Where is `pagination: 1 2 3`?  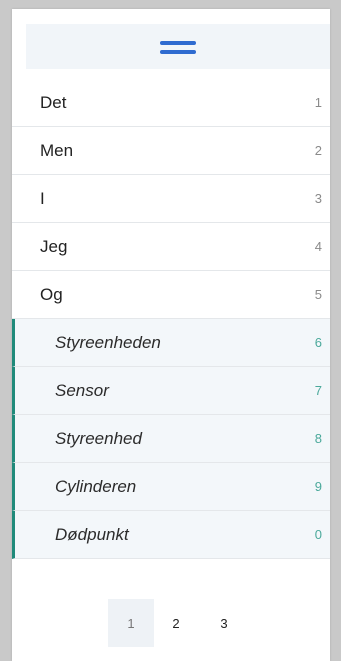 pagination: 1 2 3 is located at coordinates (179, 623).